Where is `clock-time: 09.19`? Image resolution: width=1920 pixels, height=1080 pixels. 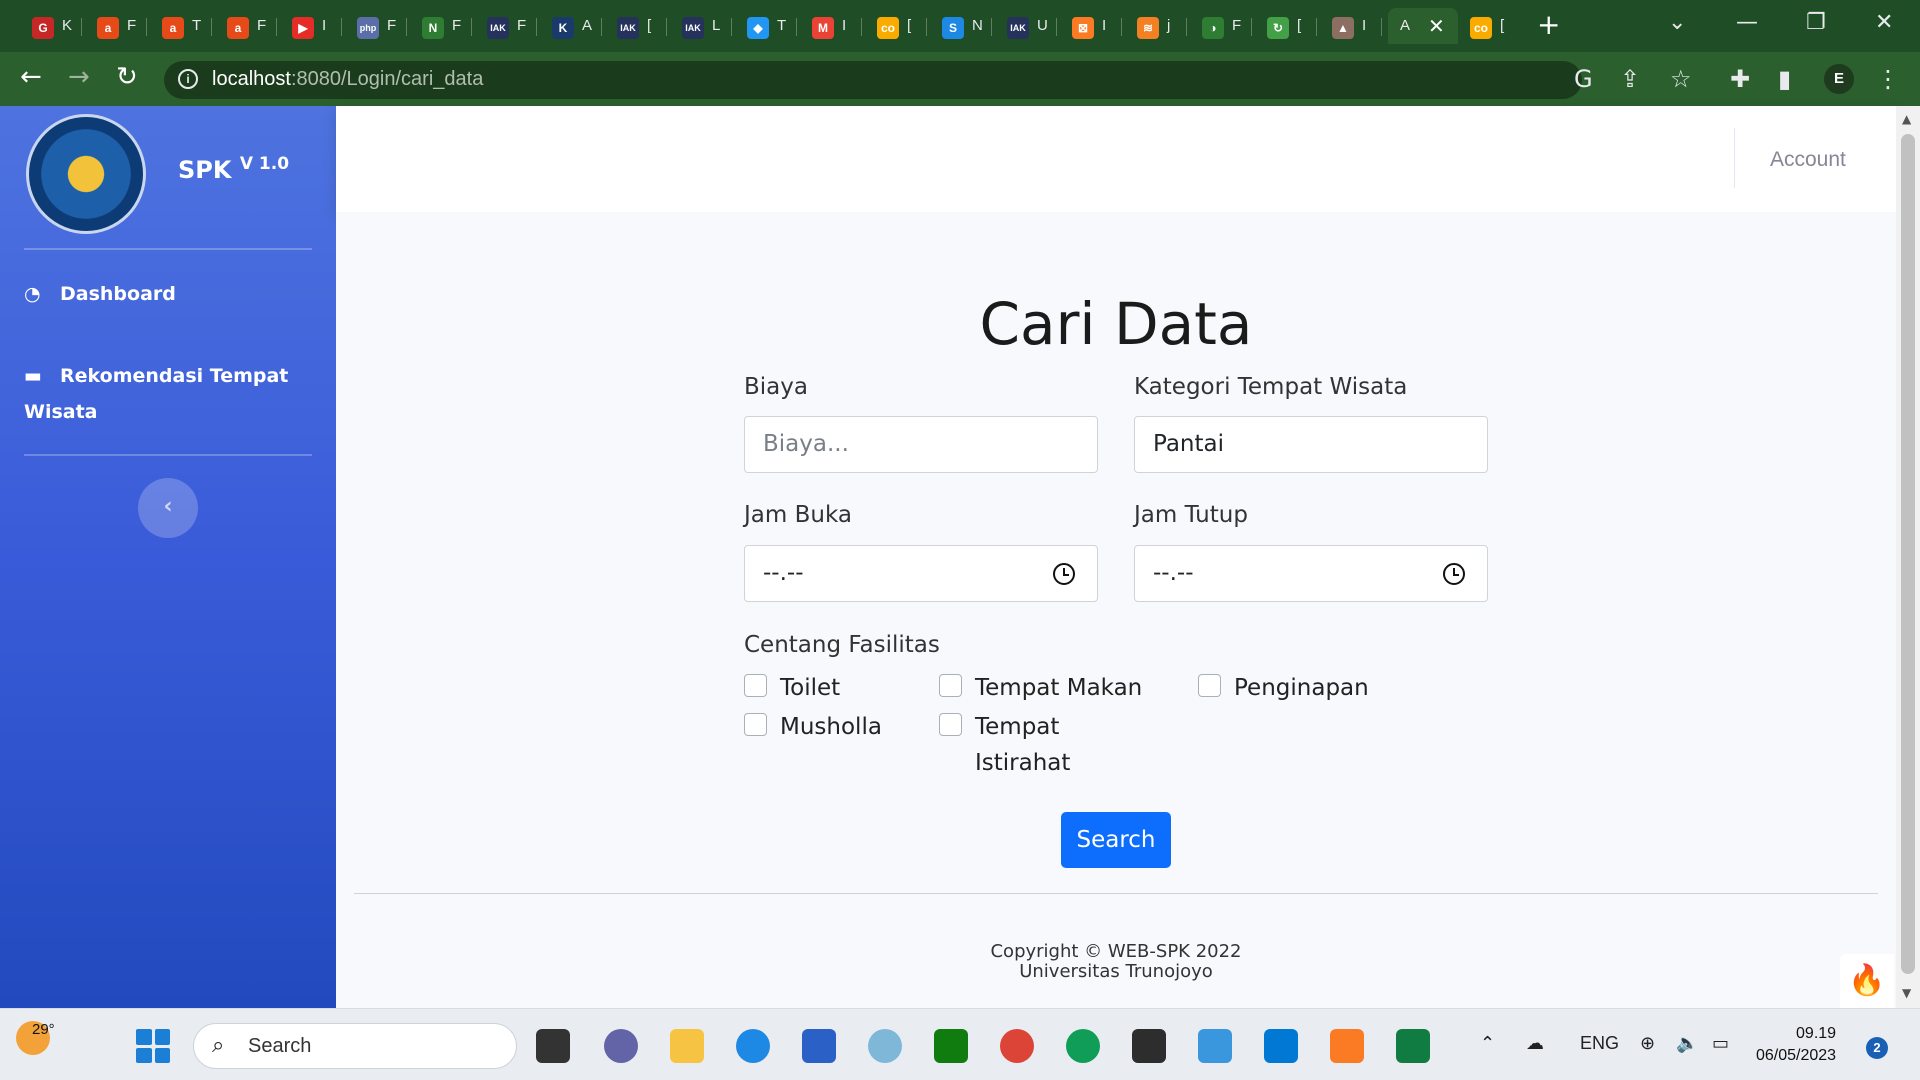 clock-time: 09.19 is located at coordinates (1816, 1033).